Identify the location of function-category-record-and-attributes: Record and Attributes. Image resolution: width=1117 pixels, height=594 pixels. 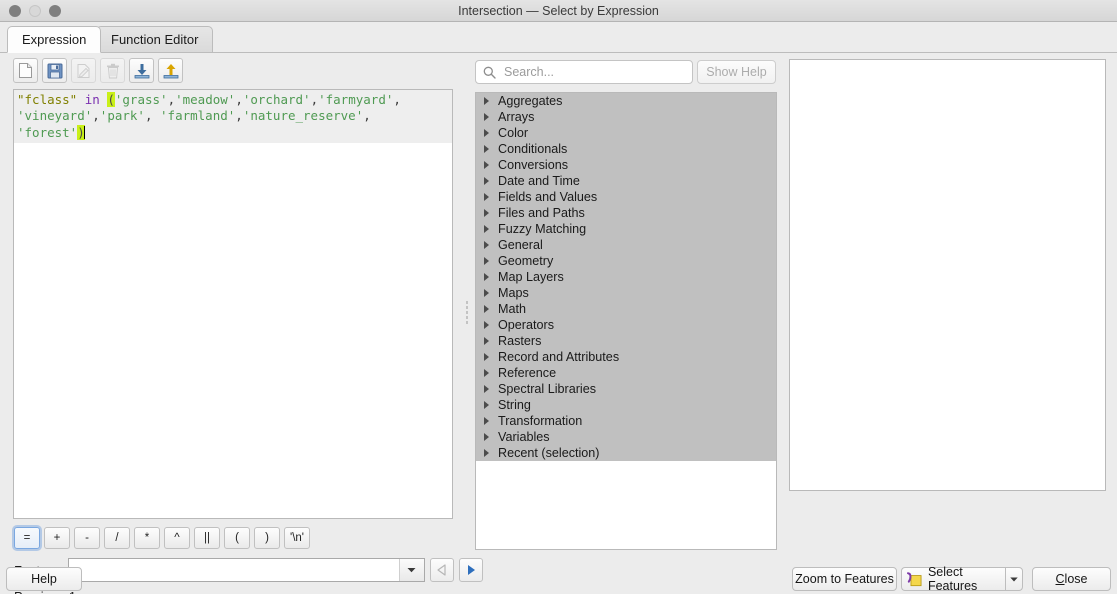
(626, 357).